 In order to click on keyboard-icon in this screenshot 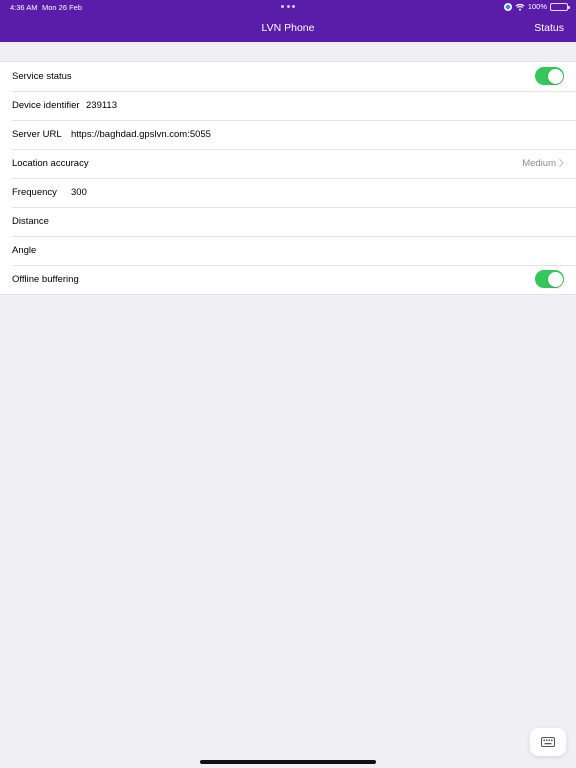, I will do `click(548, 742)`.